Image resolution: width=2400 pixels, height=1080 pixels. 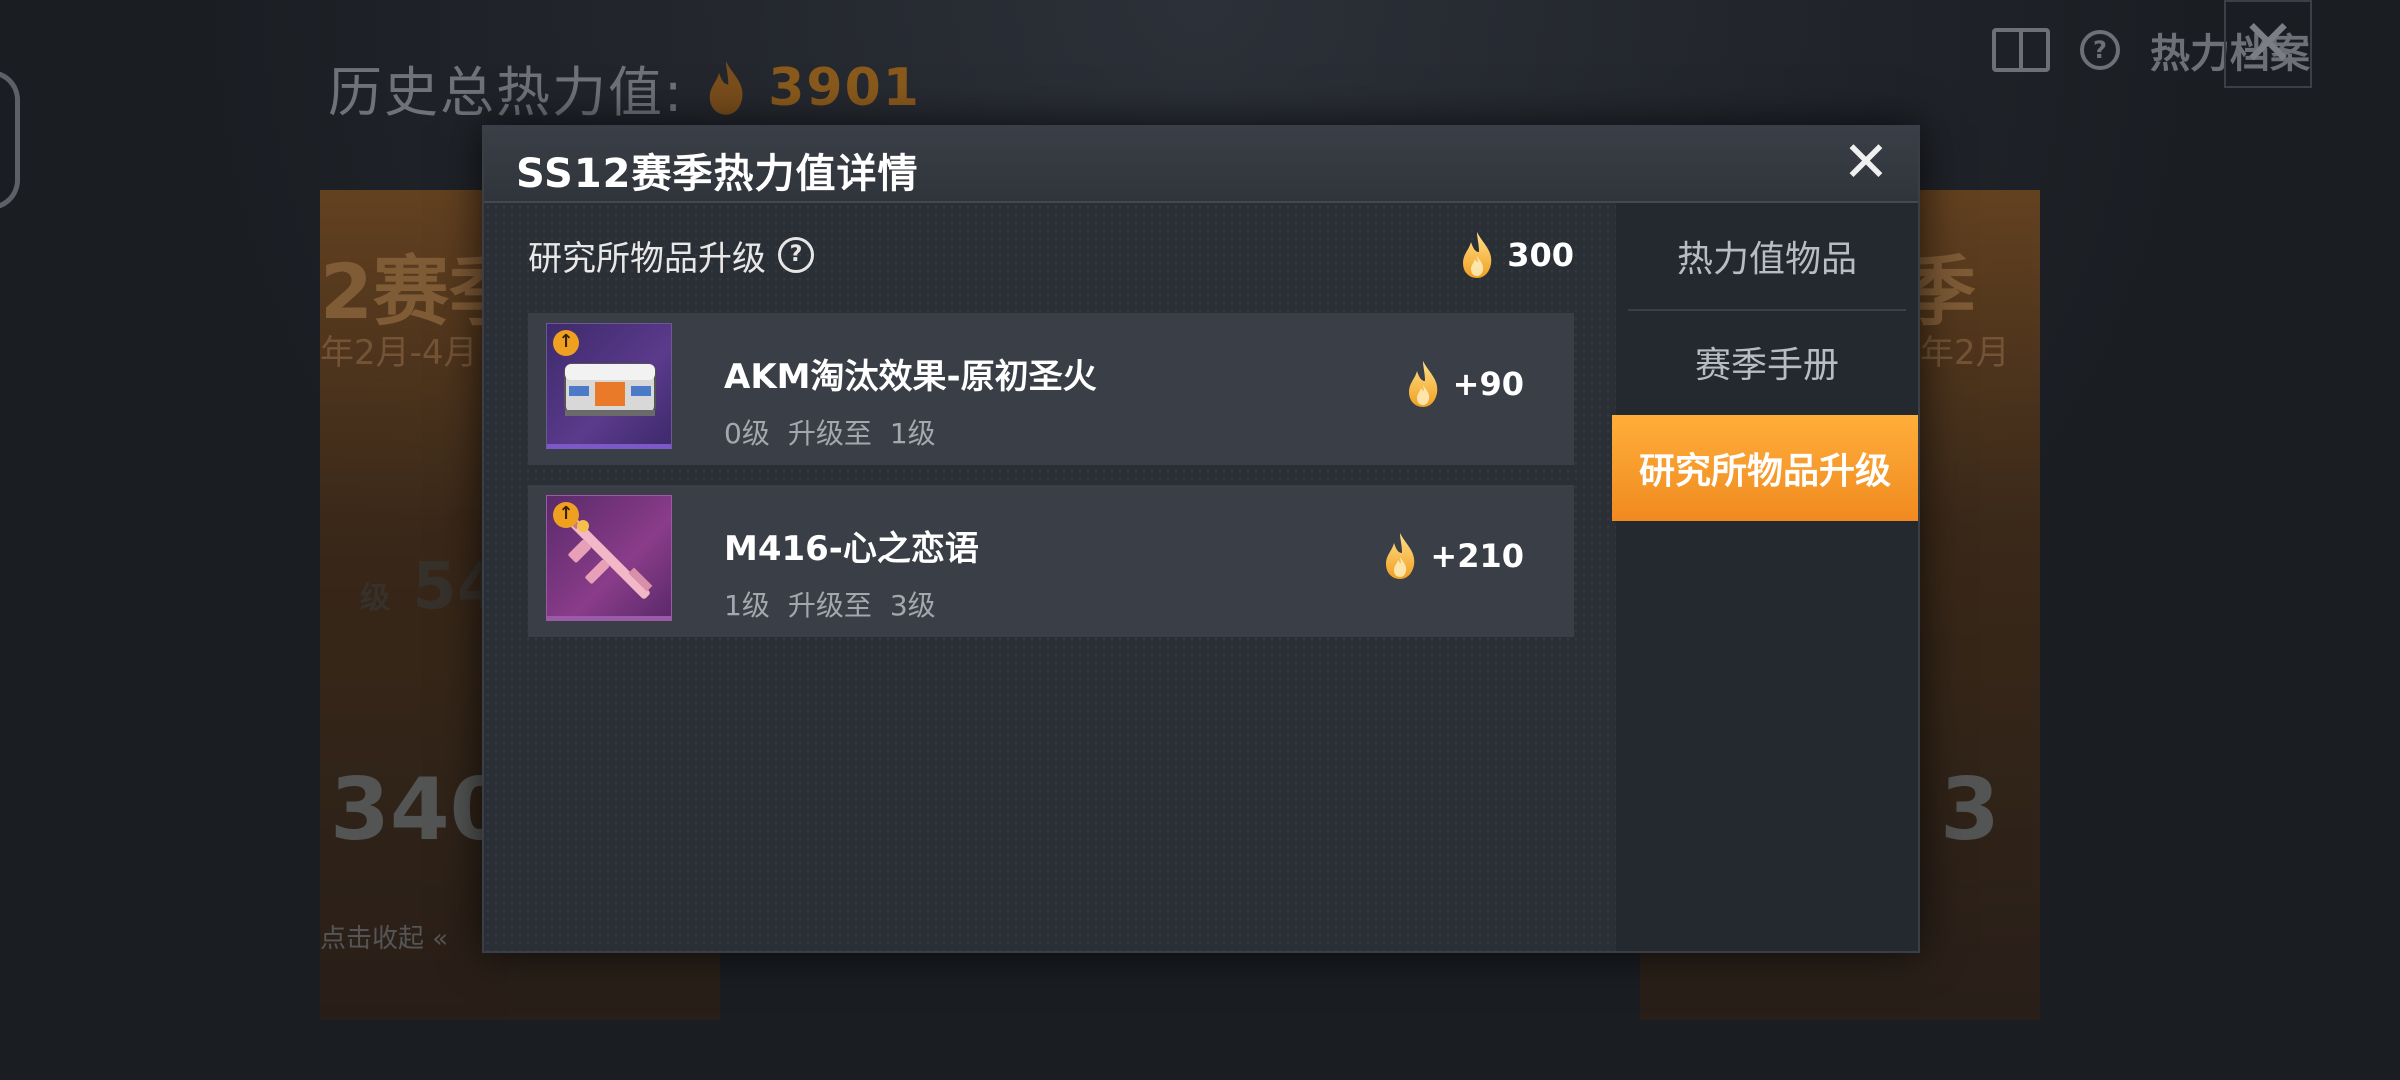 I want to click on section-total-value: 300, so click(x=1540, y=255).